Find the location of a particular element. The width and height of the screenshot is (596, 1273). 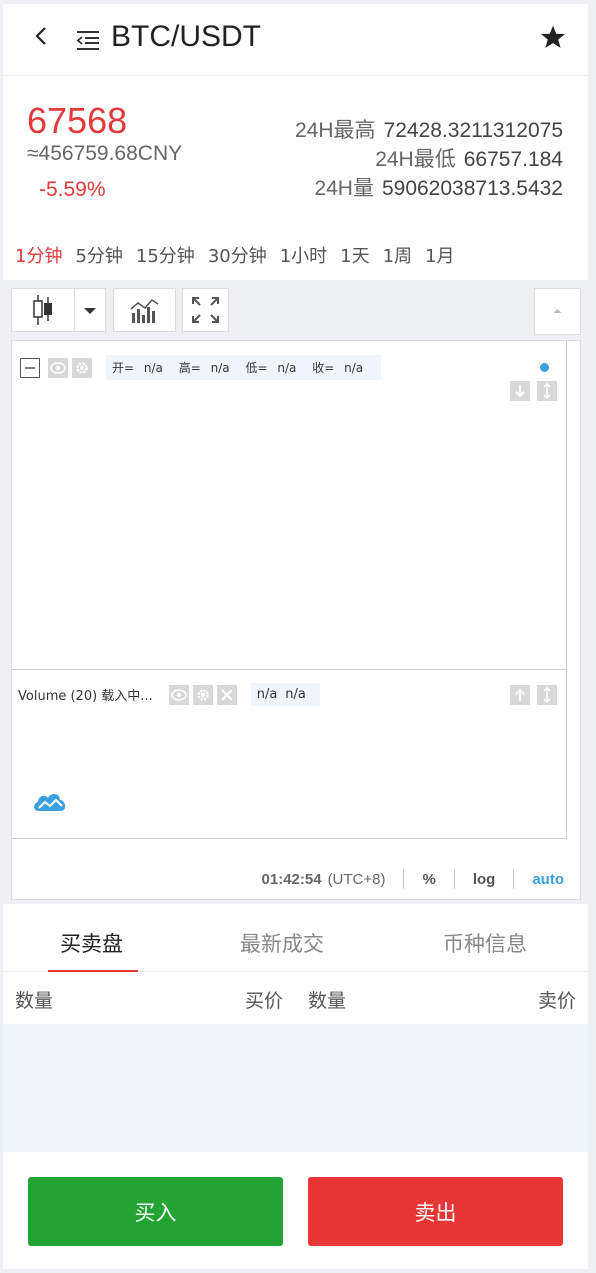

tab-orderbook: 买卖盘 is located at coordinates (91, 943).